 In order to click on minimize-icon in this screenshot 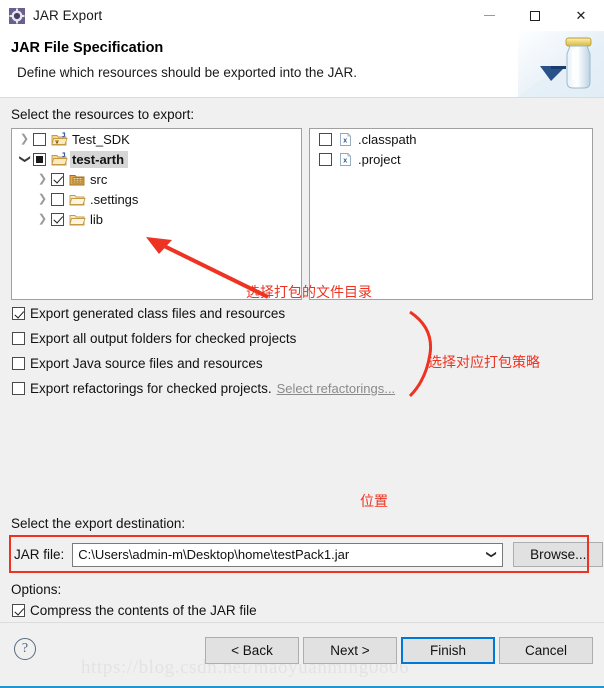, I will do `click(489, 15)`.